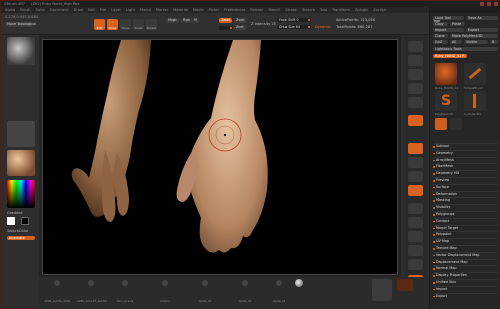  Describe the element at coordinates (466, 288) in the screenshot. I see `tool-section-header: Import` at that location.